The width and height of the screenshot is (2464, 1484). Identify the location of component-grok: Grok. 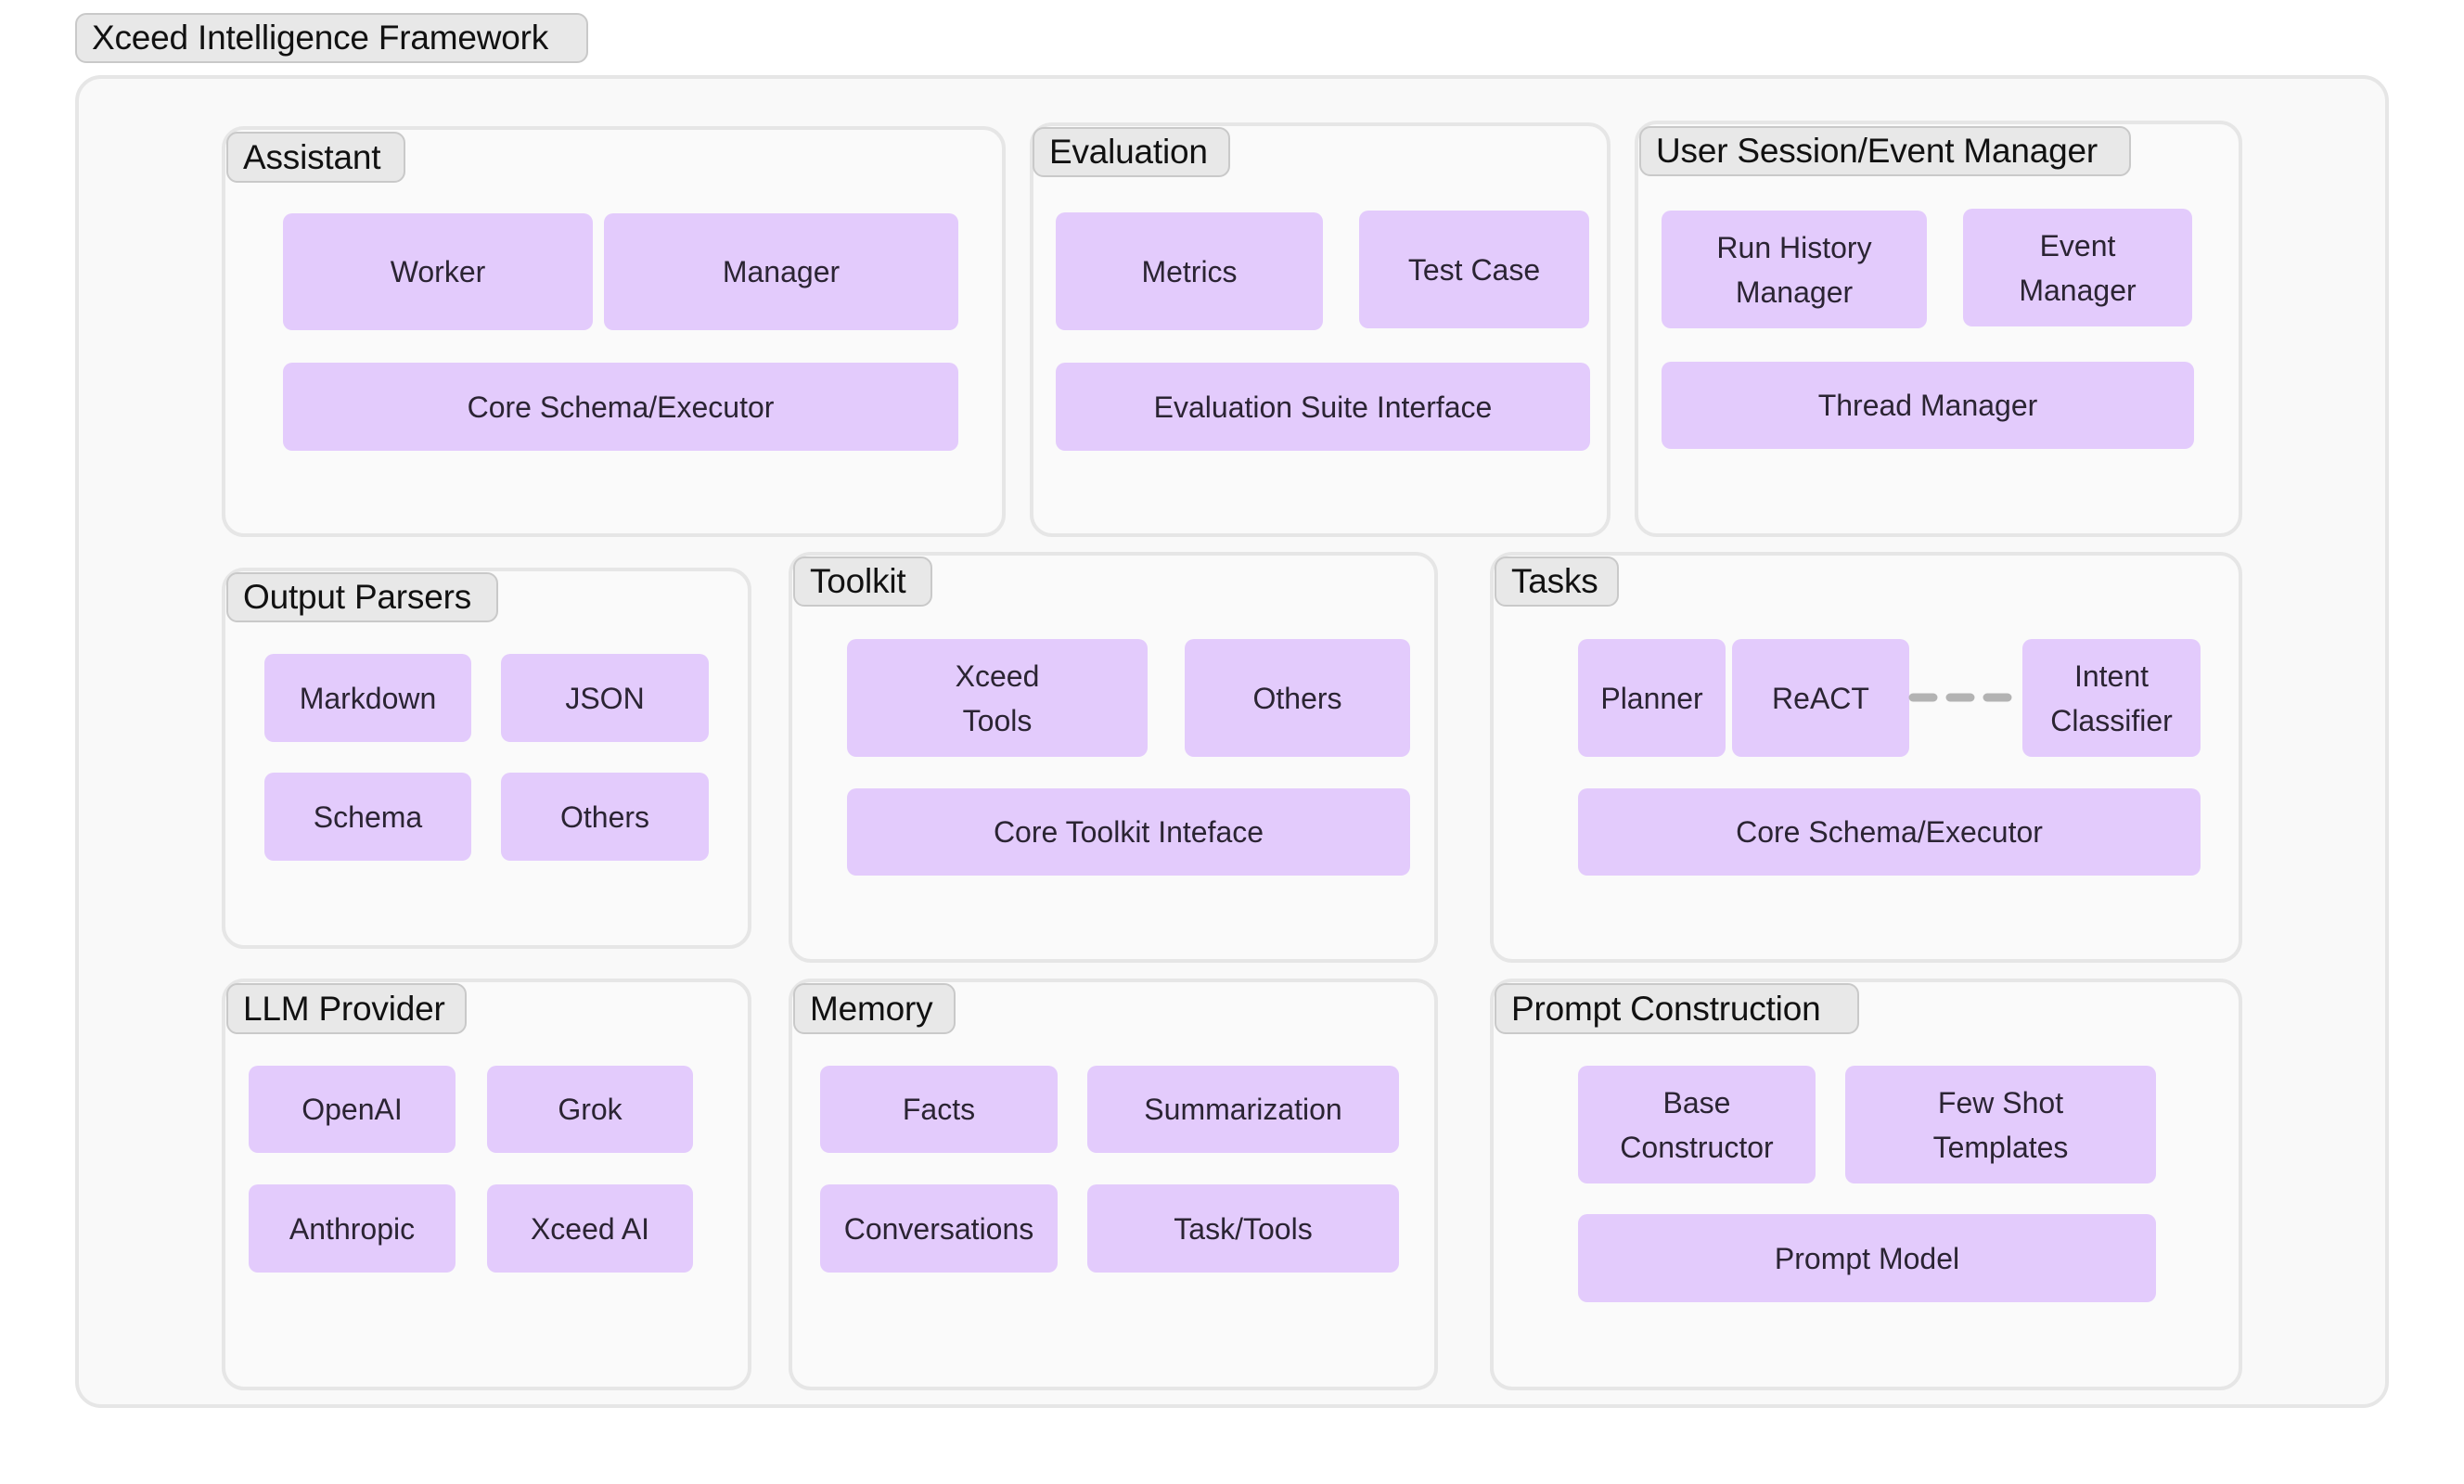
(590, 1109).